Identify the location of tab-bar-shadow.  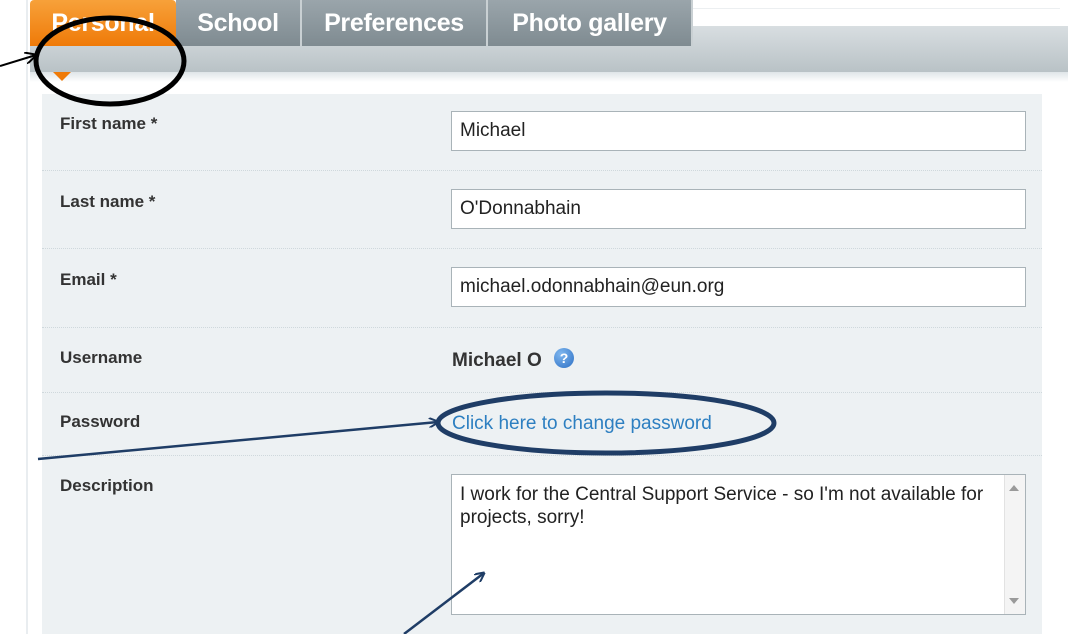
(549, 77).